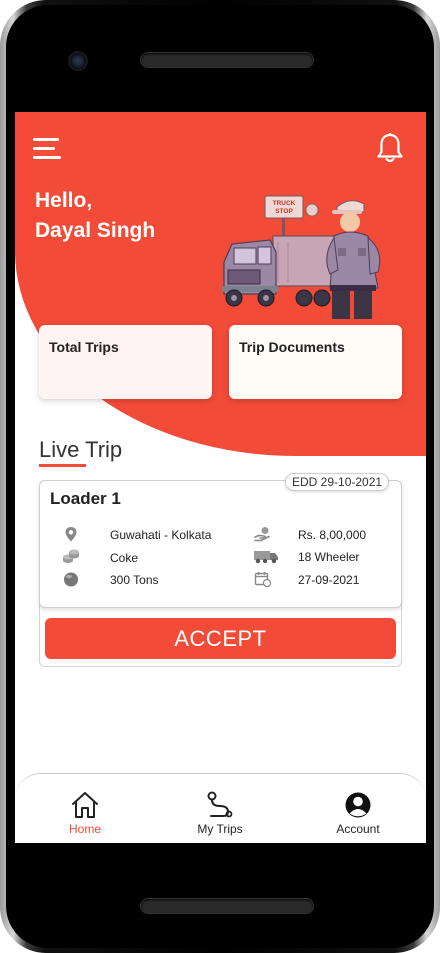  I want to click on nav-account: Account, so click(358, 808).